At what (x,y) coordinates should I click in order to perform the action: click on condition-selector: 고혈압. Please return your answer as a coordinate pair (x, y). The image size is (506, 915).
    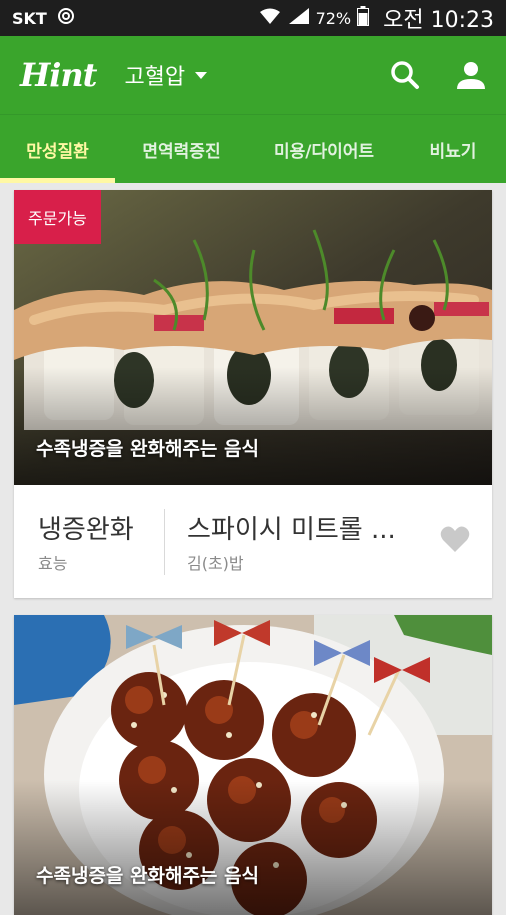
    Looking at the image, I should click on (166, 75).